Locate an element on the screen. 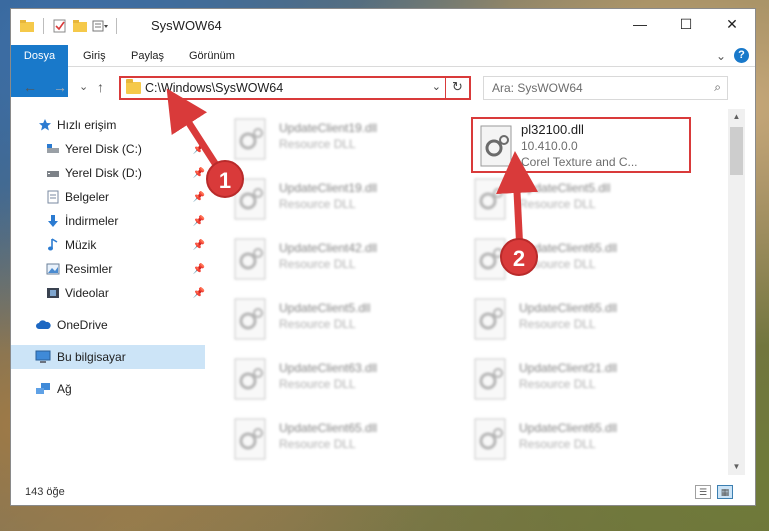 This screenshot has height=531, width=769. sidebar-item-pictures: Resimler 📌 is located at coordinates (108, 269).